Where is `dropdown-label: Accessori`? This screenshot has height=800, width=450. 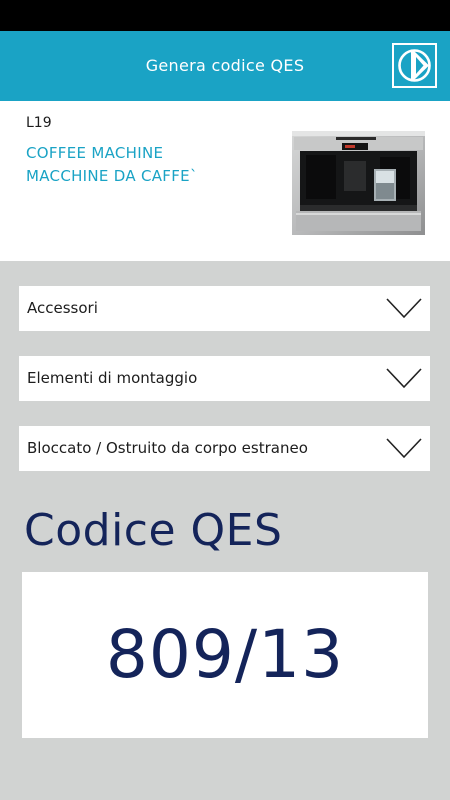
dropdown-label: Accessori is located at coordinates (62, 308).